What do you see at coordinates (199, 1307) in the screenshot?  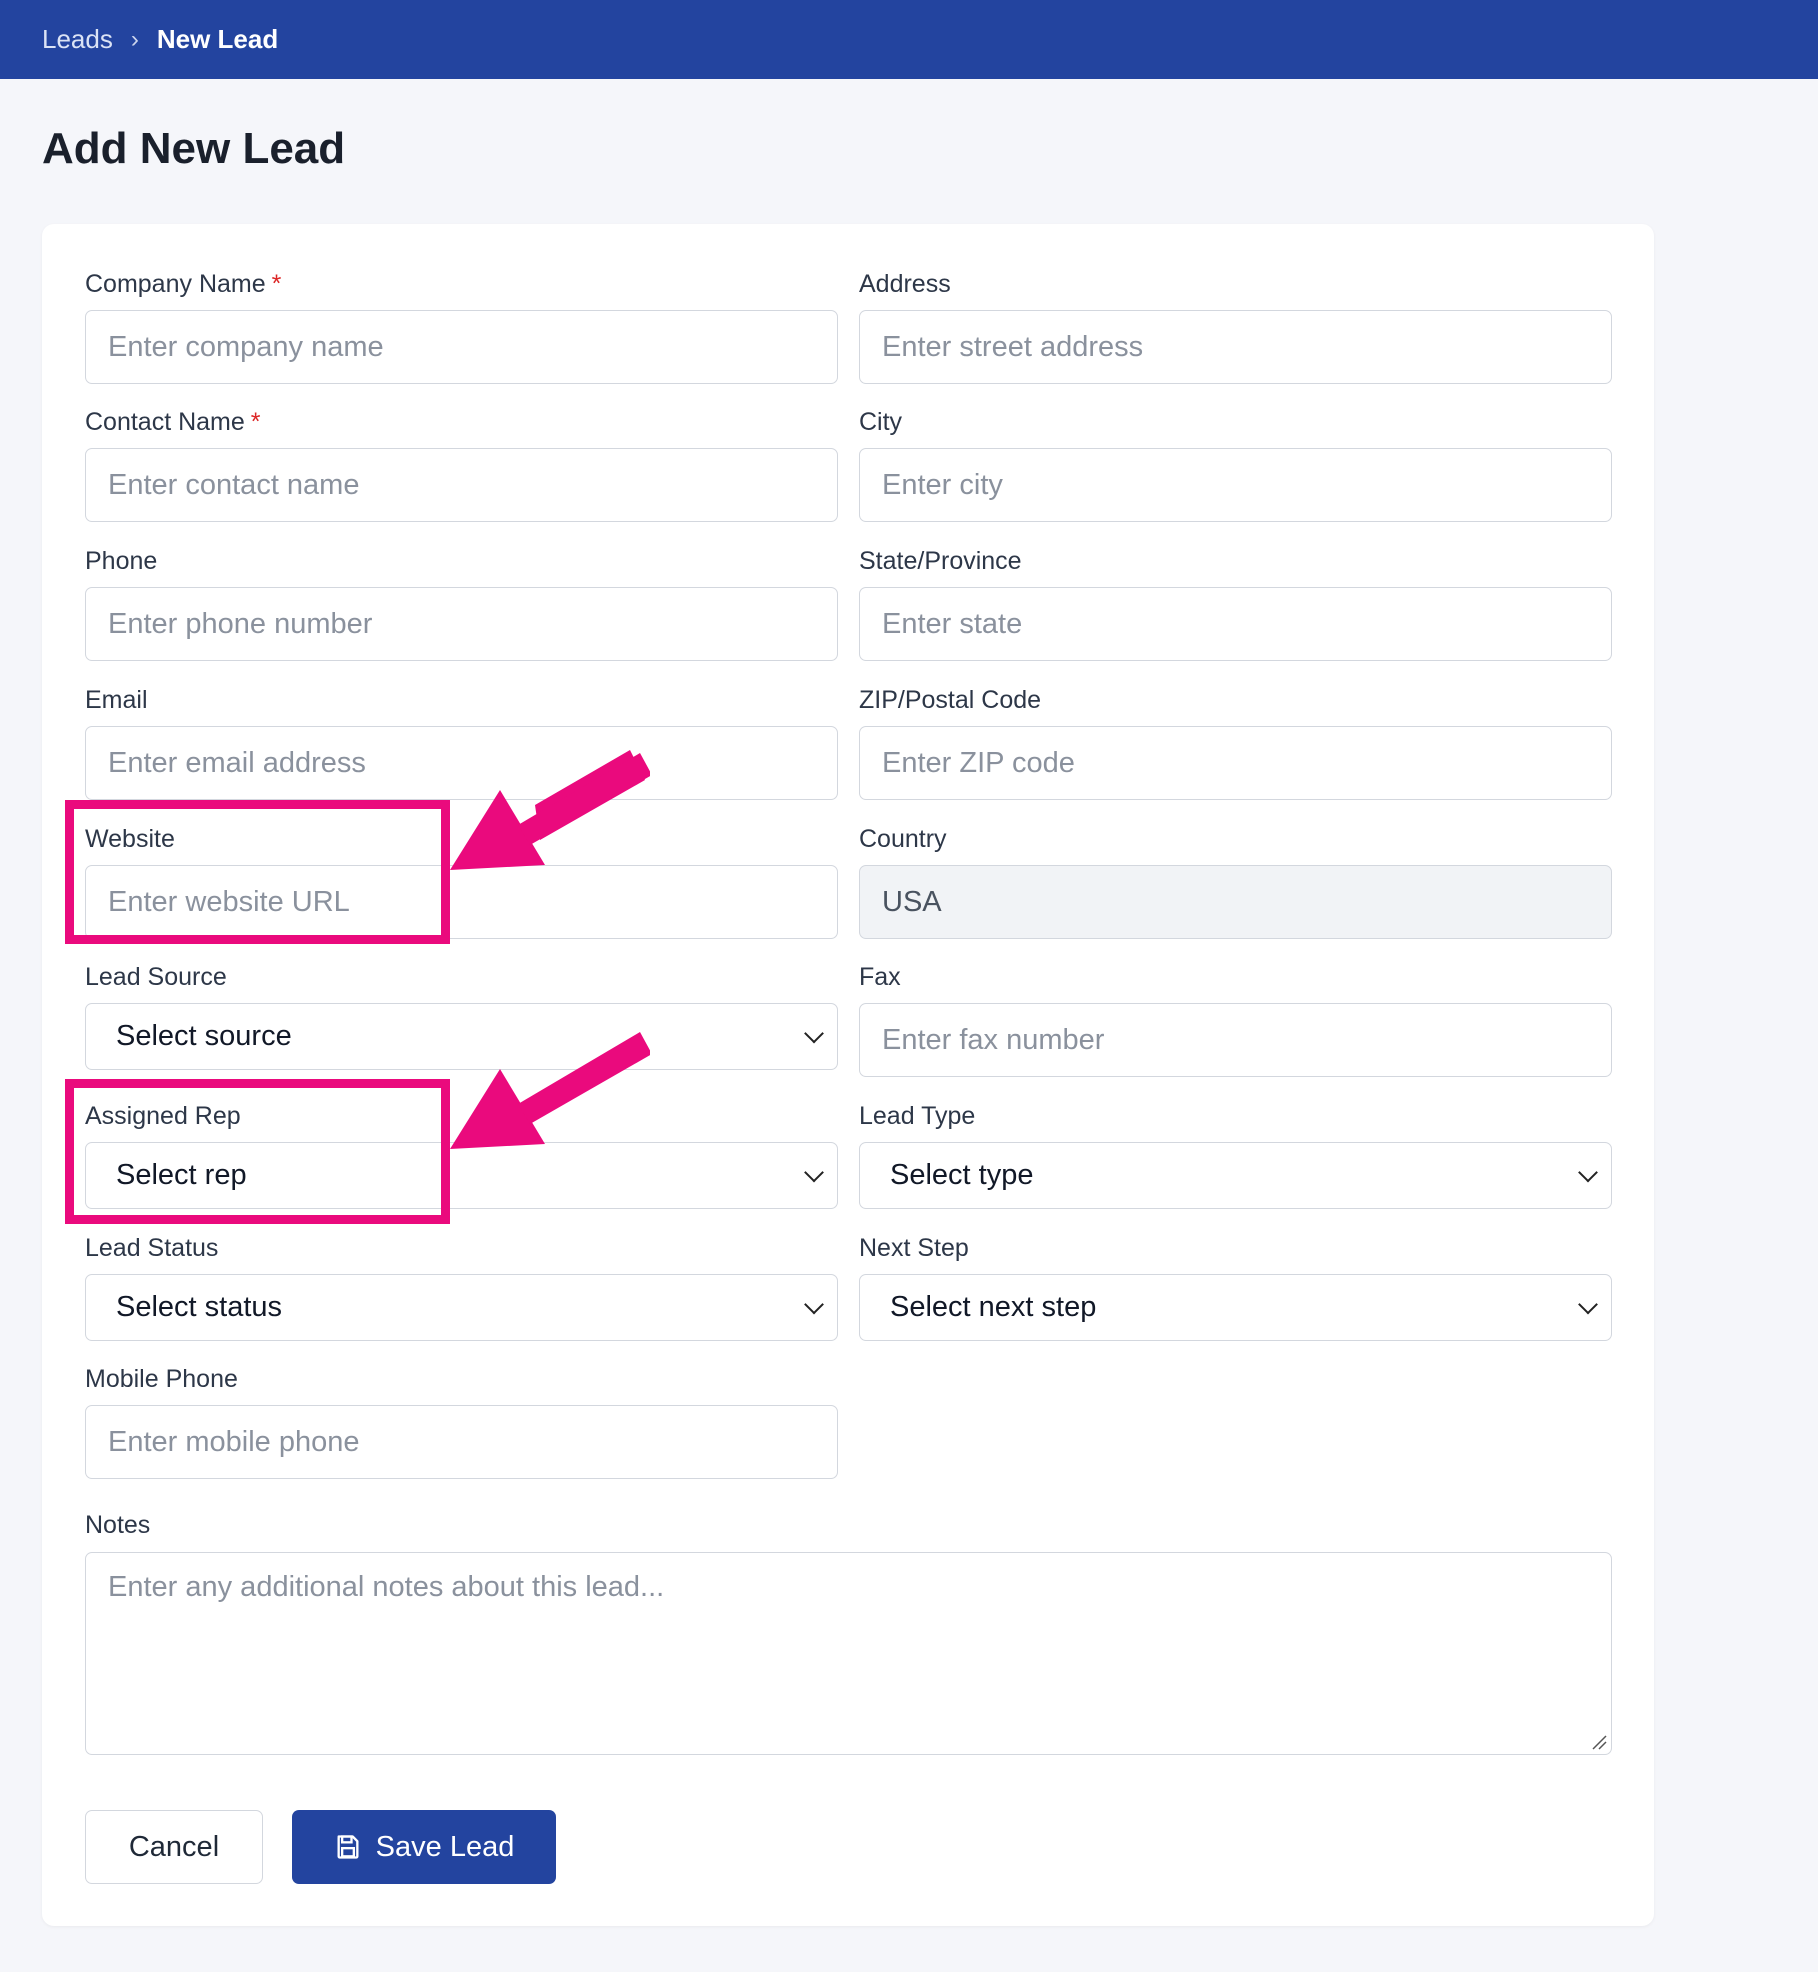 I see `lead-status-value: Select status` at bounding box center [199, 1307].